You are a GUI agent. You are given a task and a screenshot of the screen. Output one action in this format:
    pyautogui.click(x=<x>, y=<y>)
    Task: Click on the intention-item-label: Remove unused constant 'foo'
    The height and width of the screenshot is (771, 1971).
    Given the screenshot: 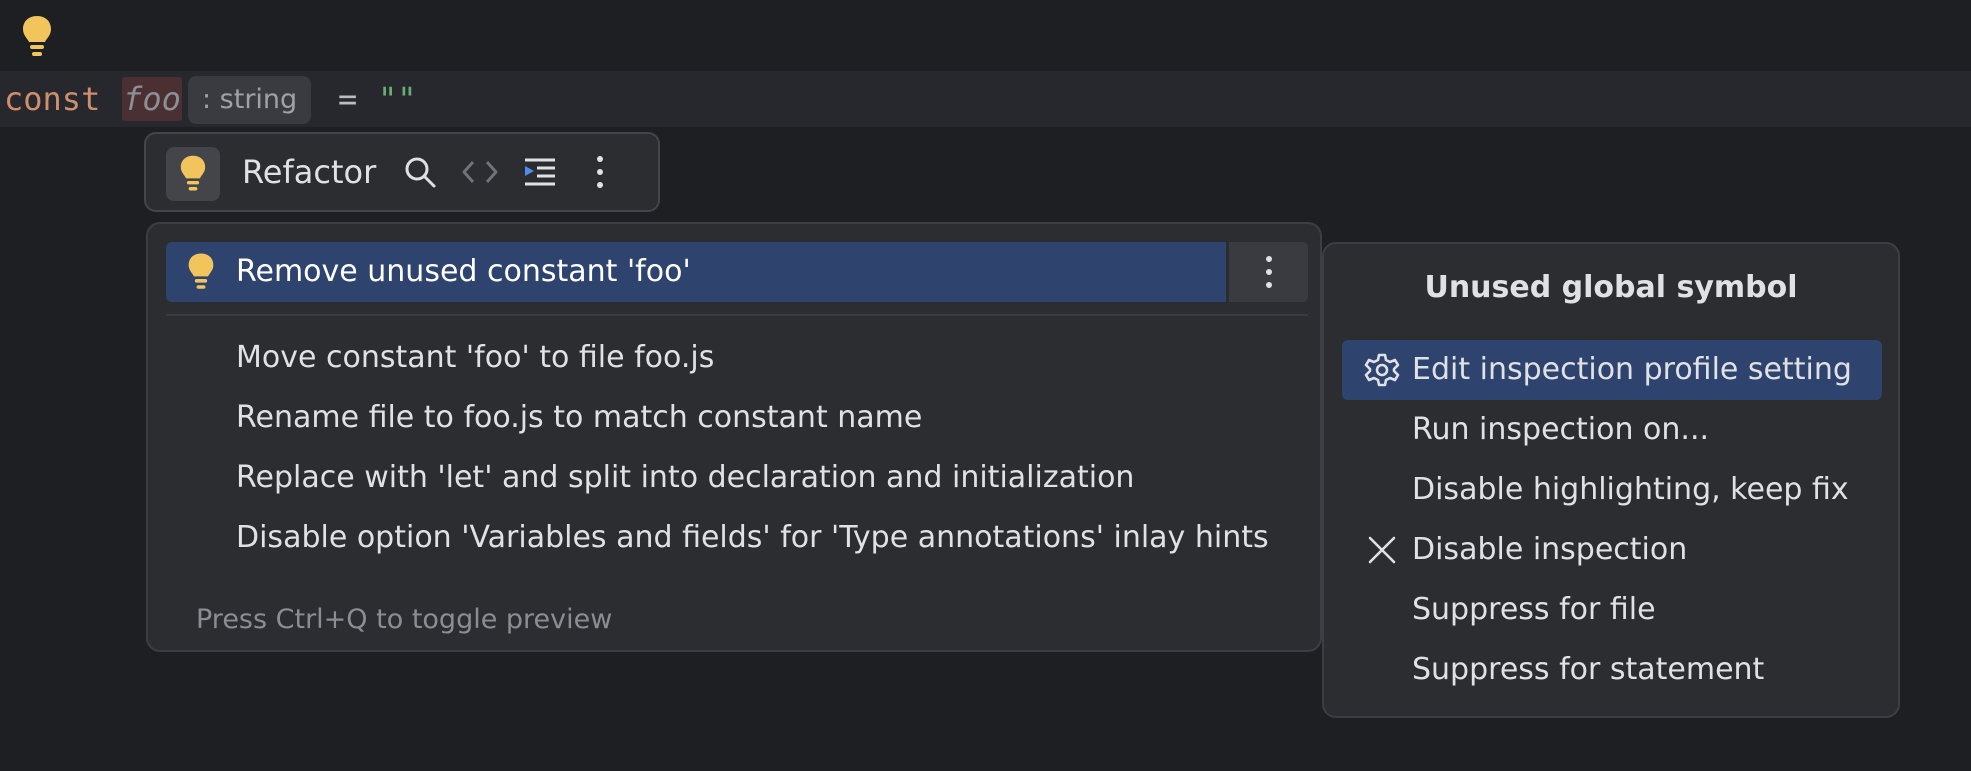 What is the action you would take?
    pyautogui.click(x=463, y=271)
    